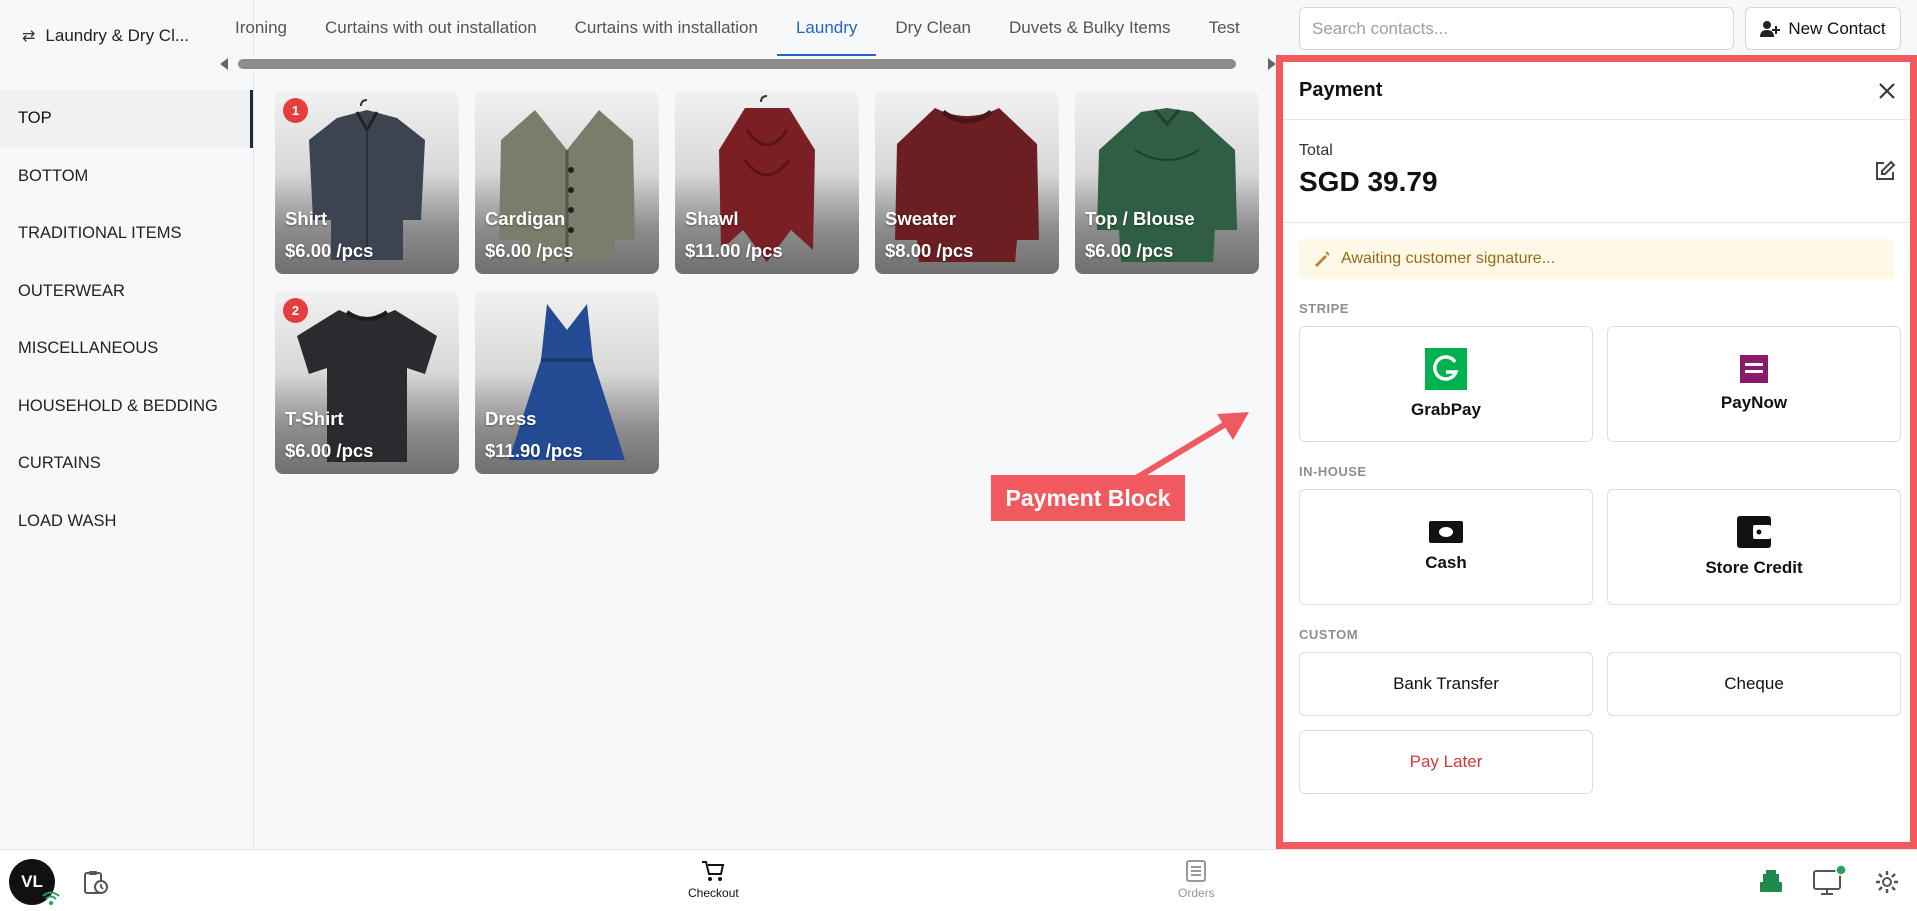 The height and width of the screenshot is (911, 1917). I want to click on quantity-badge: 1, so click(295, 110).